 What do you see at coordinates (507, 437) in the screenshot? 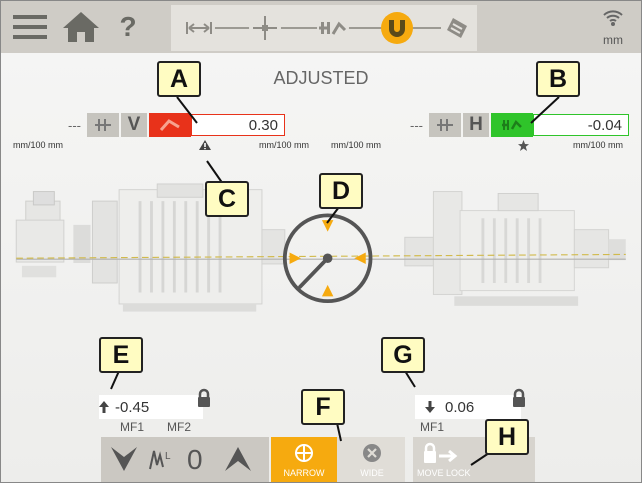
I see `callout-h: H` at bounding box center [507, 437].